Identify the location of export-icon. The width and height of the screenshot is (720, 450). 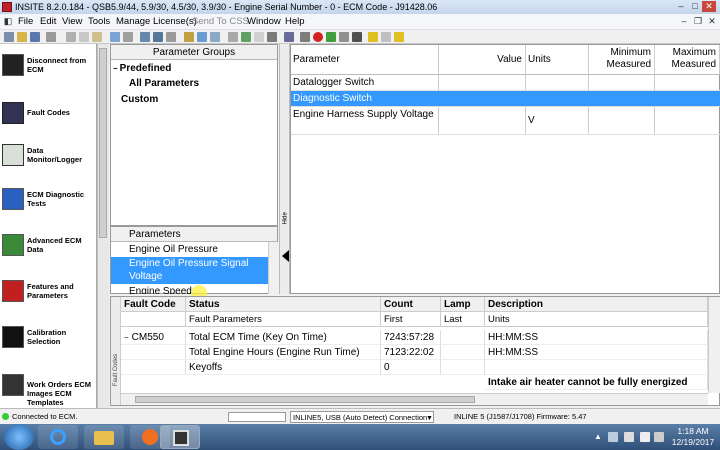
(386, 37).